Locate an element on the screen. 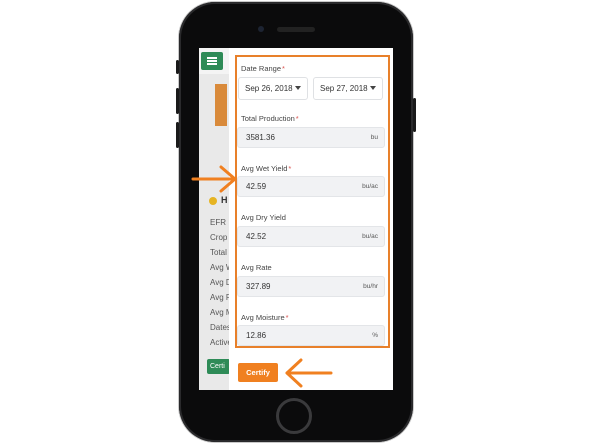 This screenshot has width=592, height=444. background-row: Total is located at coordinates (218, 252).